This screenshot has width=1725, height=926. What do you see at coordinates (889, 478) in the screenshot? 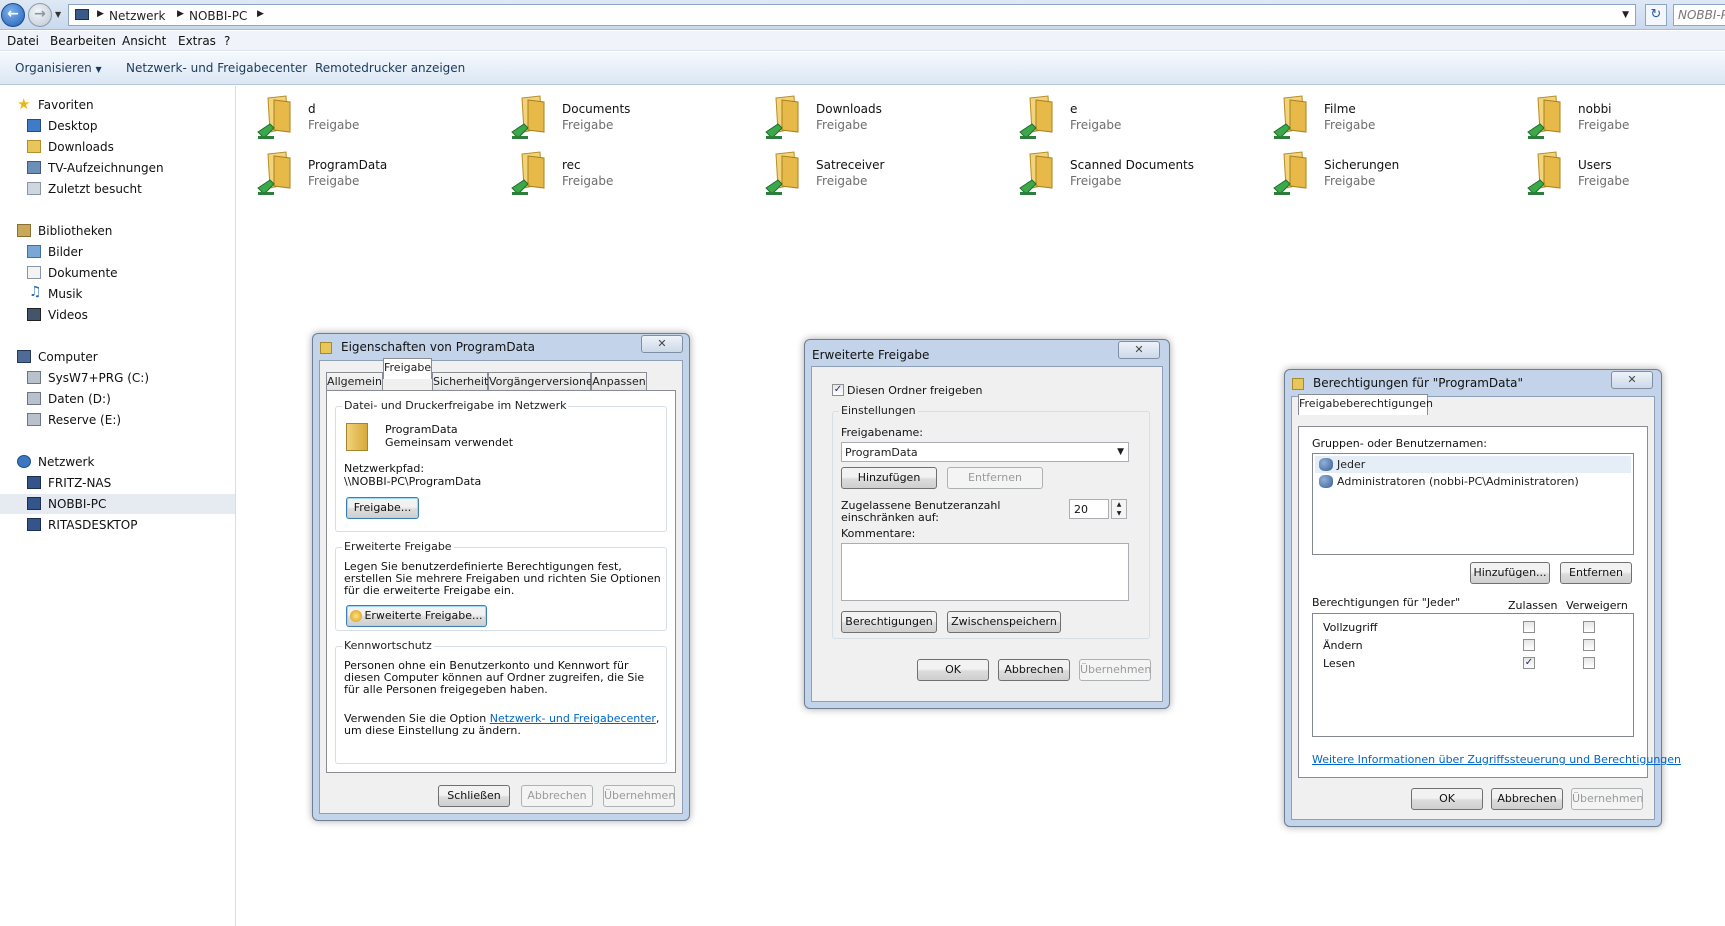
I see `add-share-button: Hinzufügen` at bounding box center [889, 478].